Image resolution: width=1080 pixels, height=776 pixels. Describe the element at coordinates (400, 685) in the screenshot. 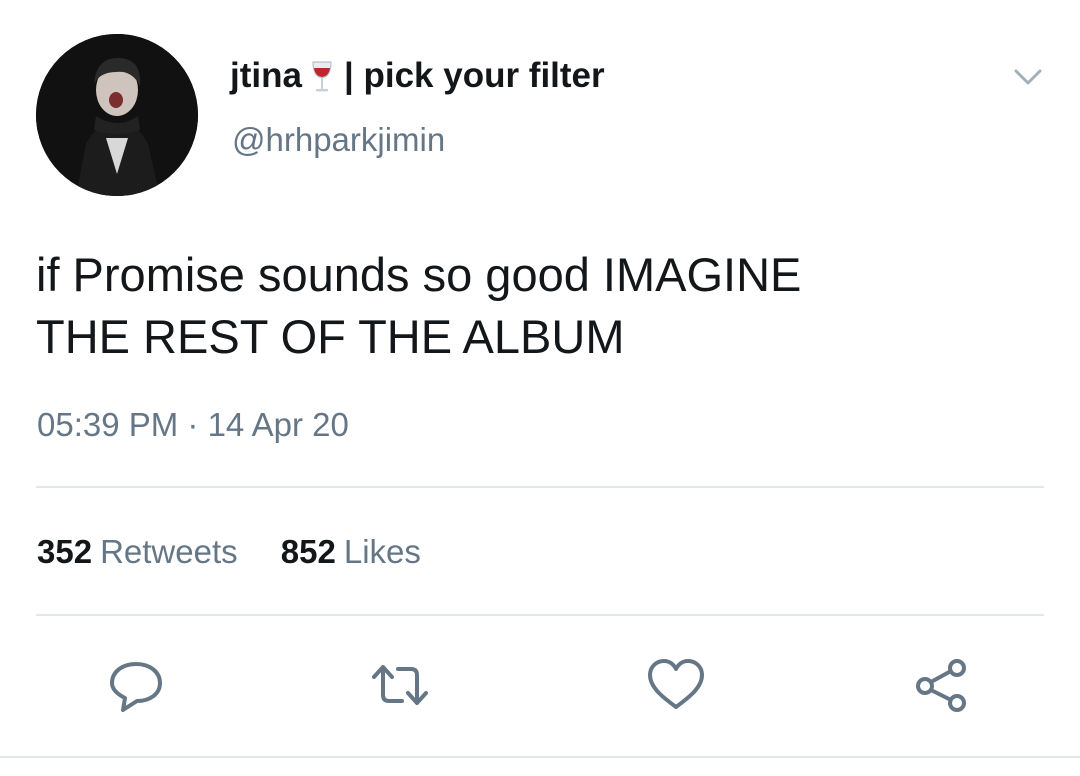

I see `retweet-icon` at that location.